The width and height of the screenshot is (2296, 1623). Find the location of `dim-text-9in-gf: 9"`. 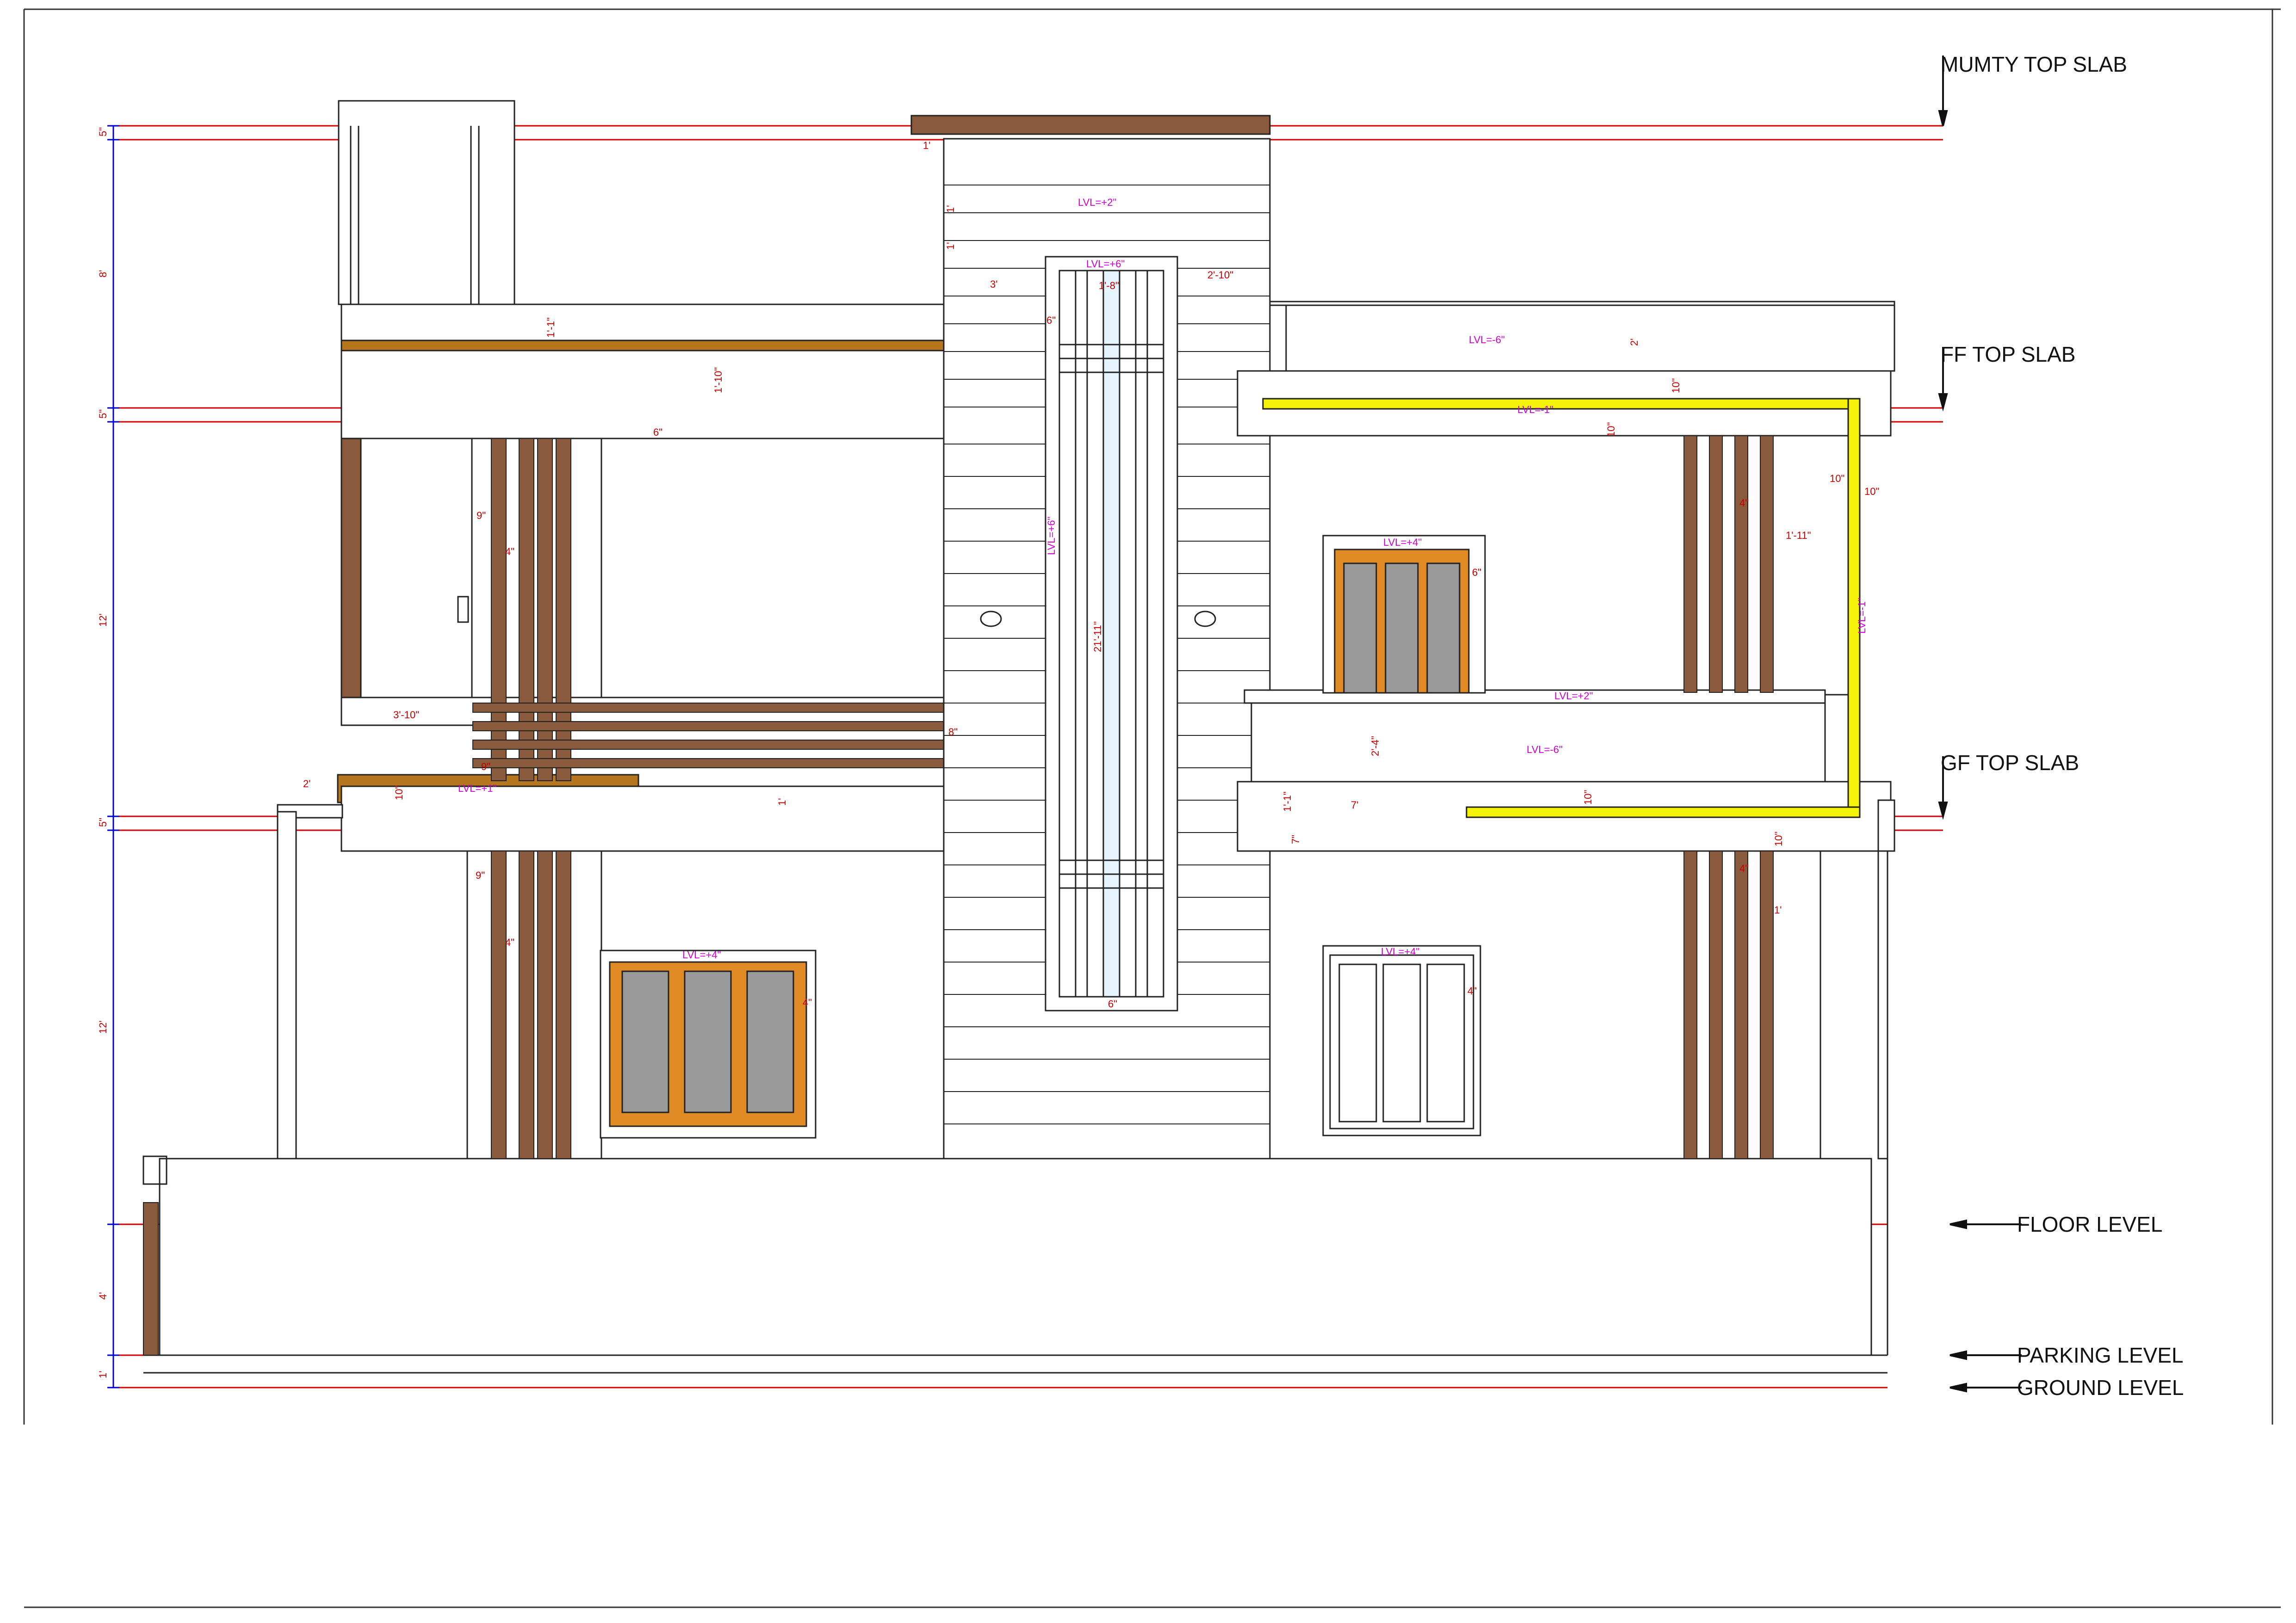

dim-text-9in-gf: 9" is located at coordinates (480, 875).